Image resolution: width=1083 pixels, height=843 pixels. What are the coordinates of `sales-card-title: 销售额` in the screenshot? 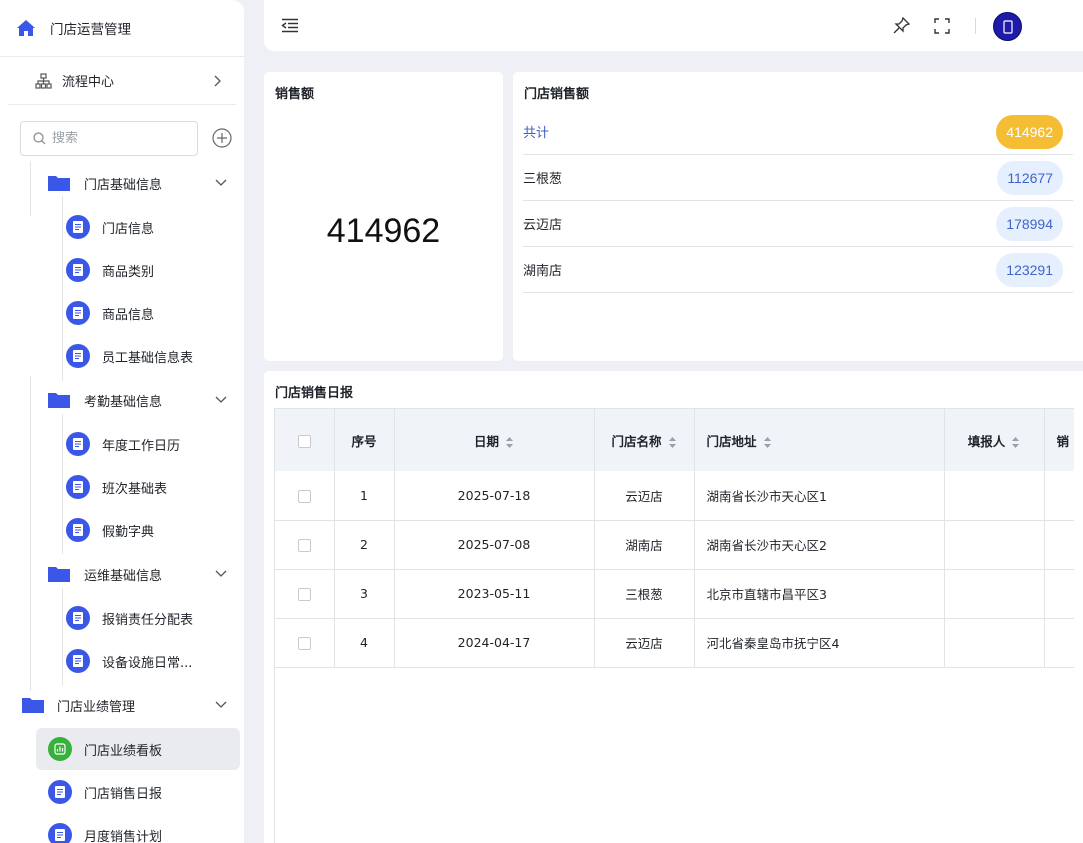 It's located at (295, 94).